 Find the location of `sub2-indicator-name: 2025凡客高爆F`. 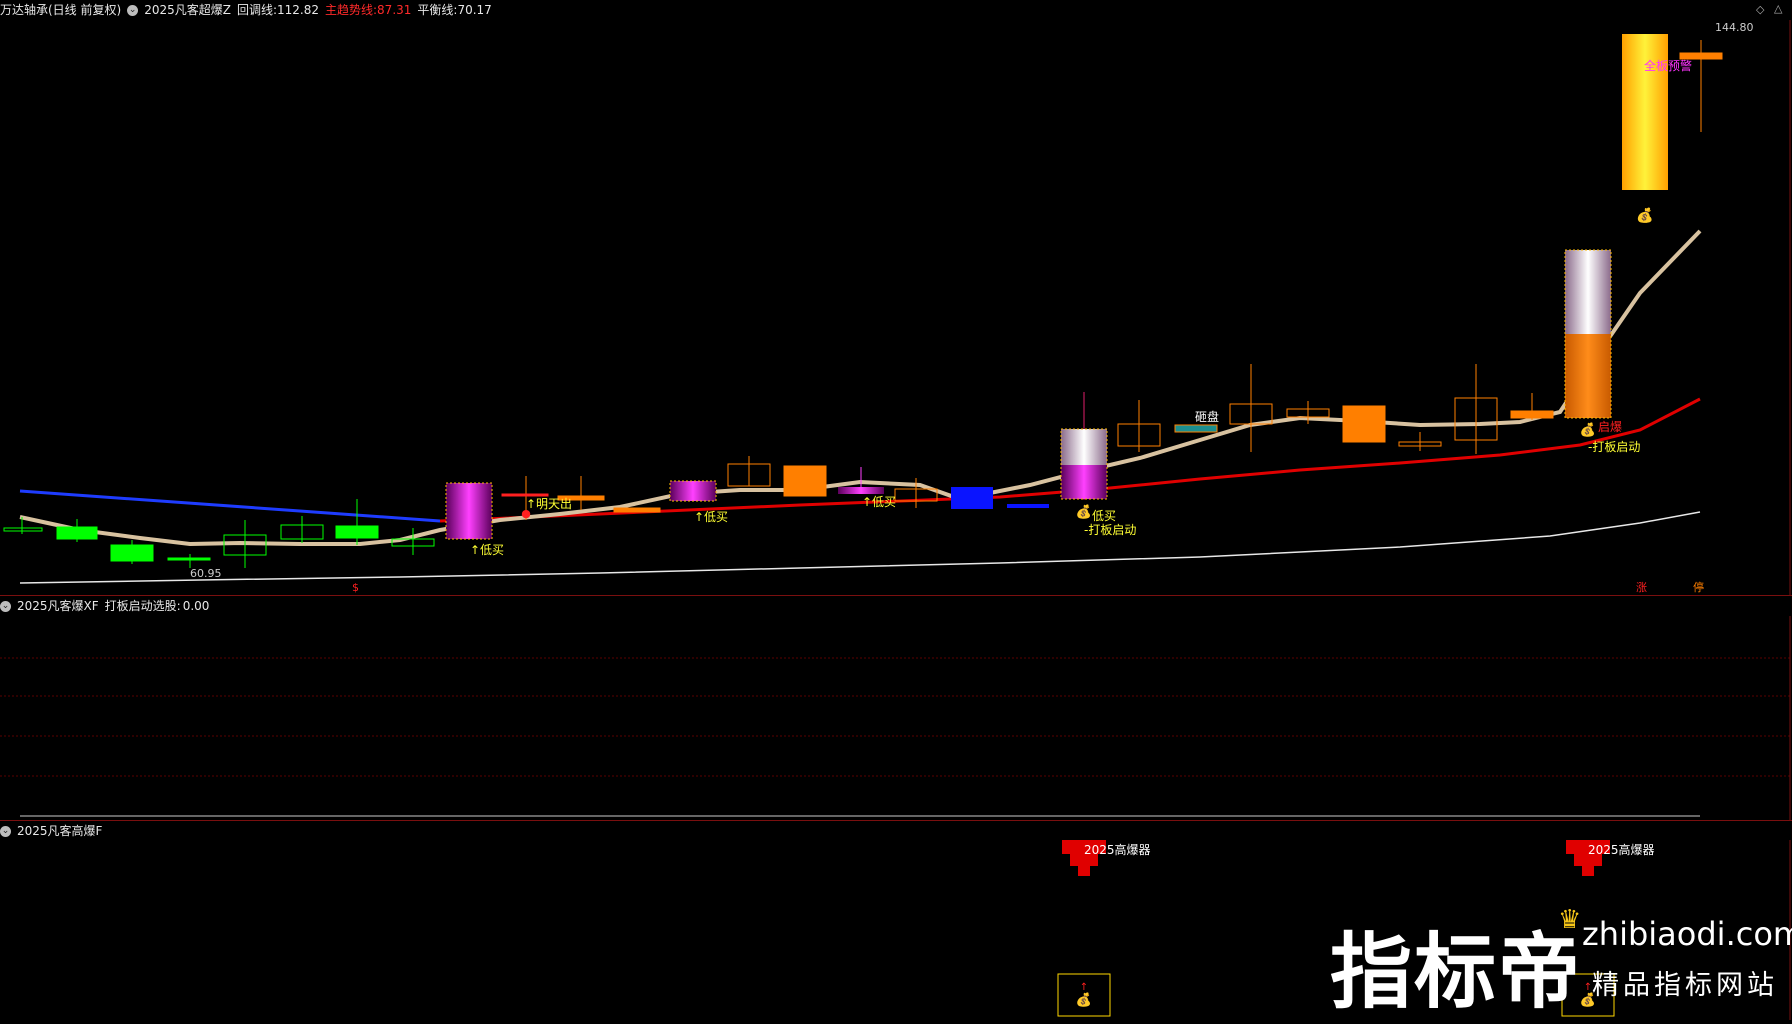

sub2-indicator-name: 2025凡客高爆F is located at coordinates (59, 831).